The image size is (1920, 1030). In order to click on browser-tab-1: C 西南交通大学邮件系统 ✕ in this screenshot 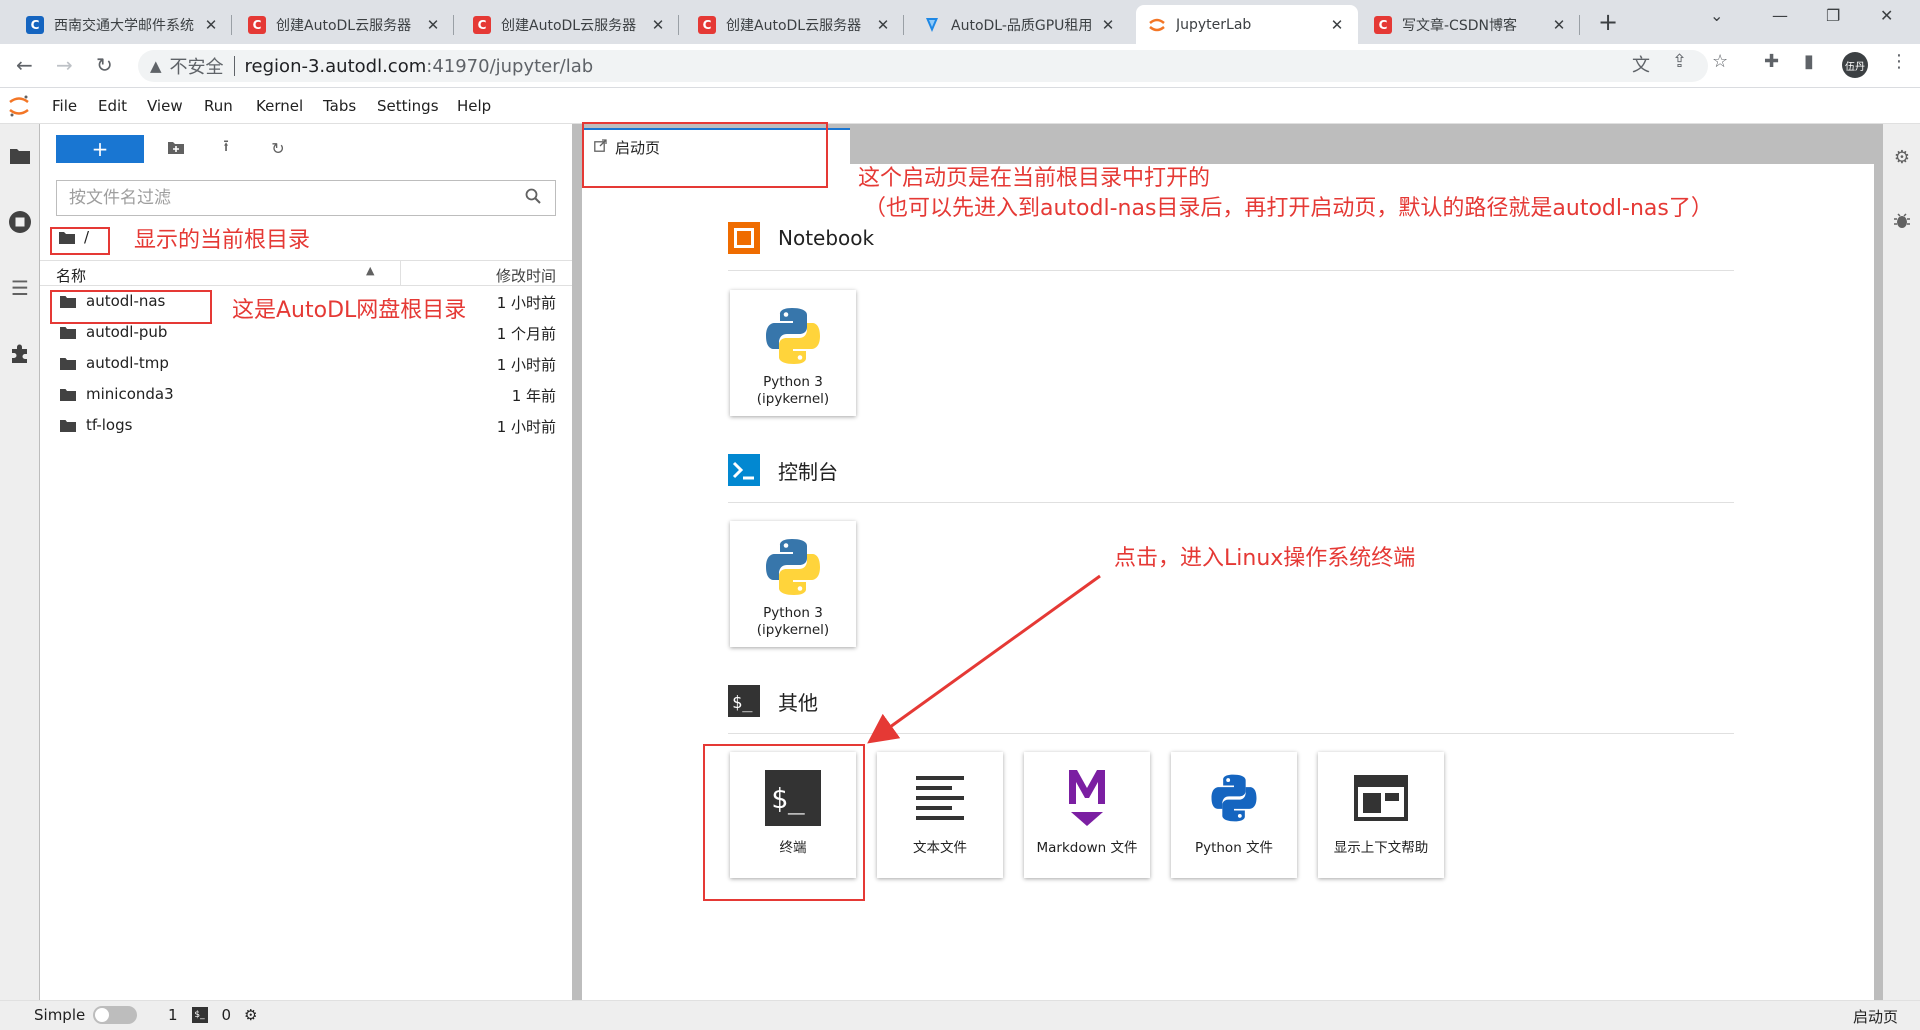, I will do `click(123, 24)`.